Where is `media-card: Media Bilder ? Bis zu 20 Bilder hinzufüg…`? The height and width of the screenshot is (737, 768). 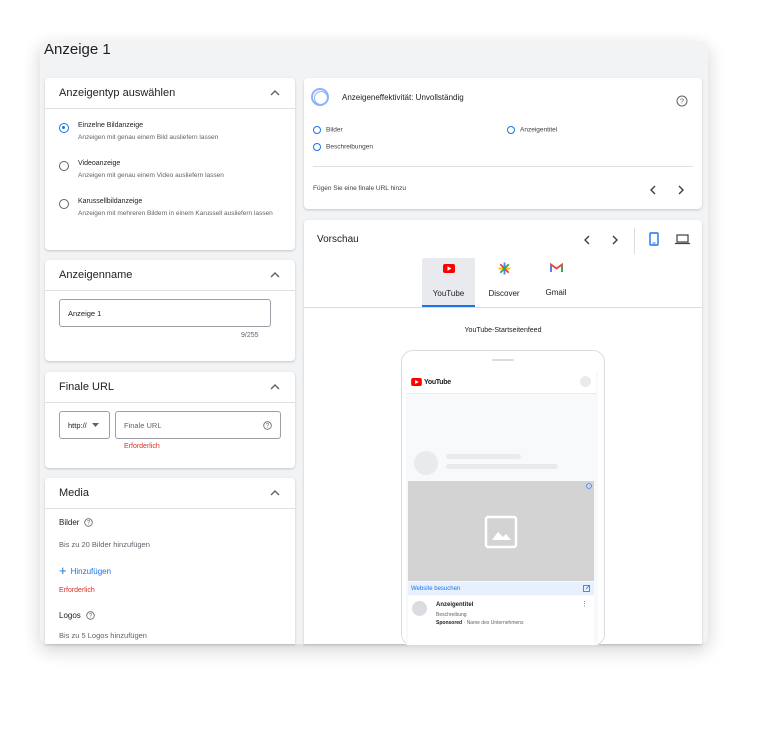
media-card: Media Bilder ? Bis zu 20 Bilder hinzufüg… is located at coordinates (170, 561).